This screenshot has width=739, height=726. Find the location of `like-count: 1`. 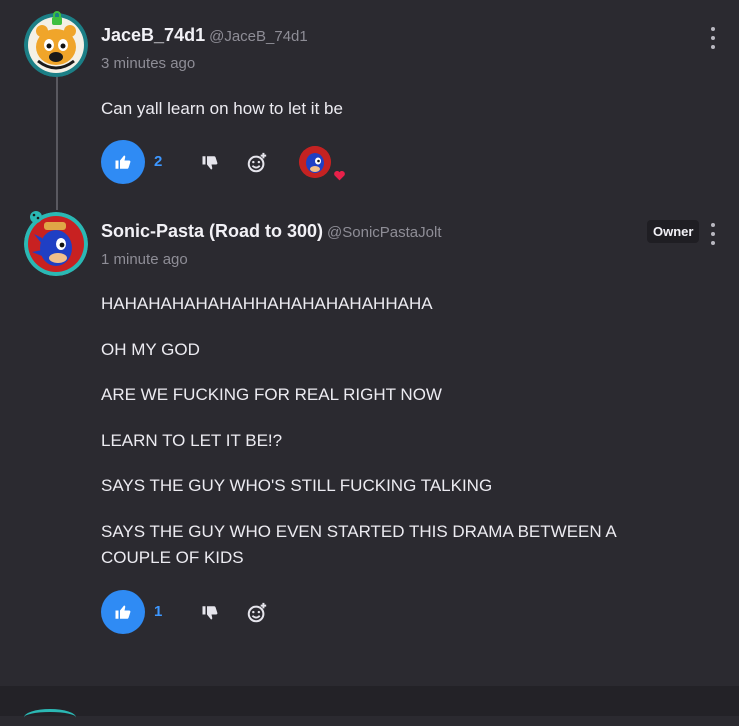

like-count: 1 is located at coordinates (158, 611).